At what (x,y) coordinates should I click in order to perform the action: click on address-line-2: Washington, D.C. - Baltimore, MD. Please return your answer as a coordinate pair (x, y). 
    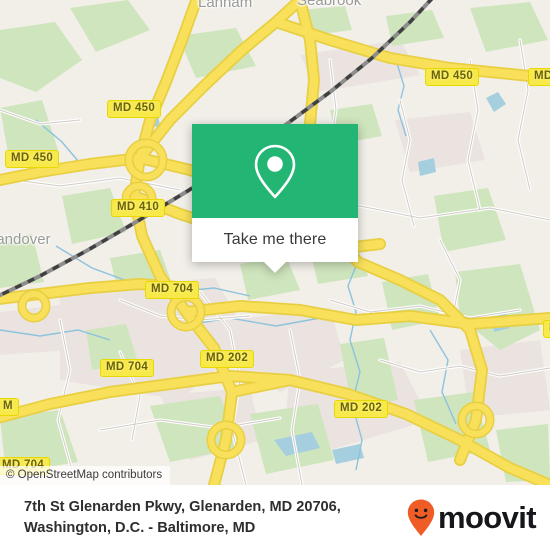
    Looking at the image, I should click on (140, 527).